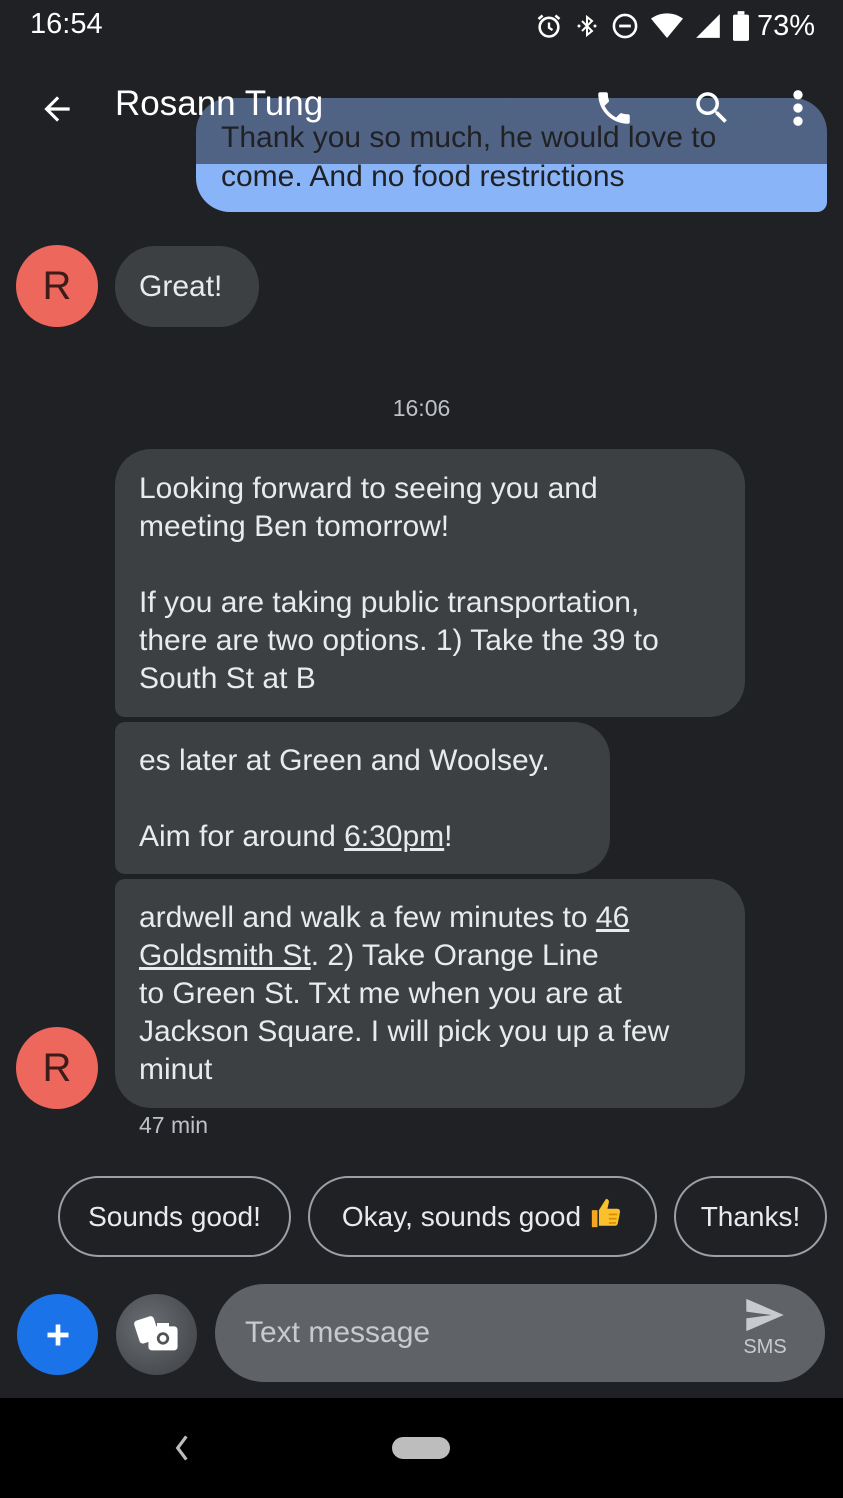 The height and width of the screenshot is (1498, 843). I want to click on message-age: 47 min, so click(174, 1125).